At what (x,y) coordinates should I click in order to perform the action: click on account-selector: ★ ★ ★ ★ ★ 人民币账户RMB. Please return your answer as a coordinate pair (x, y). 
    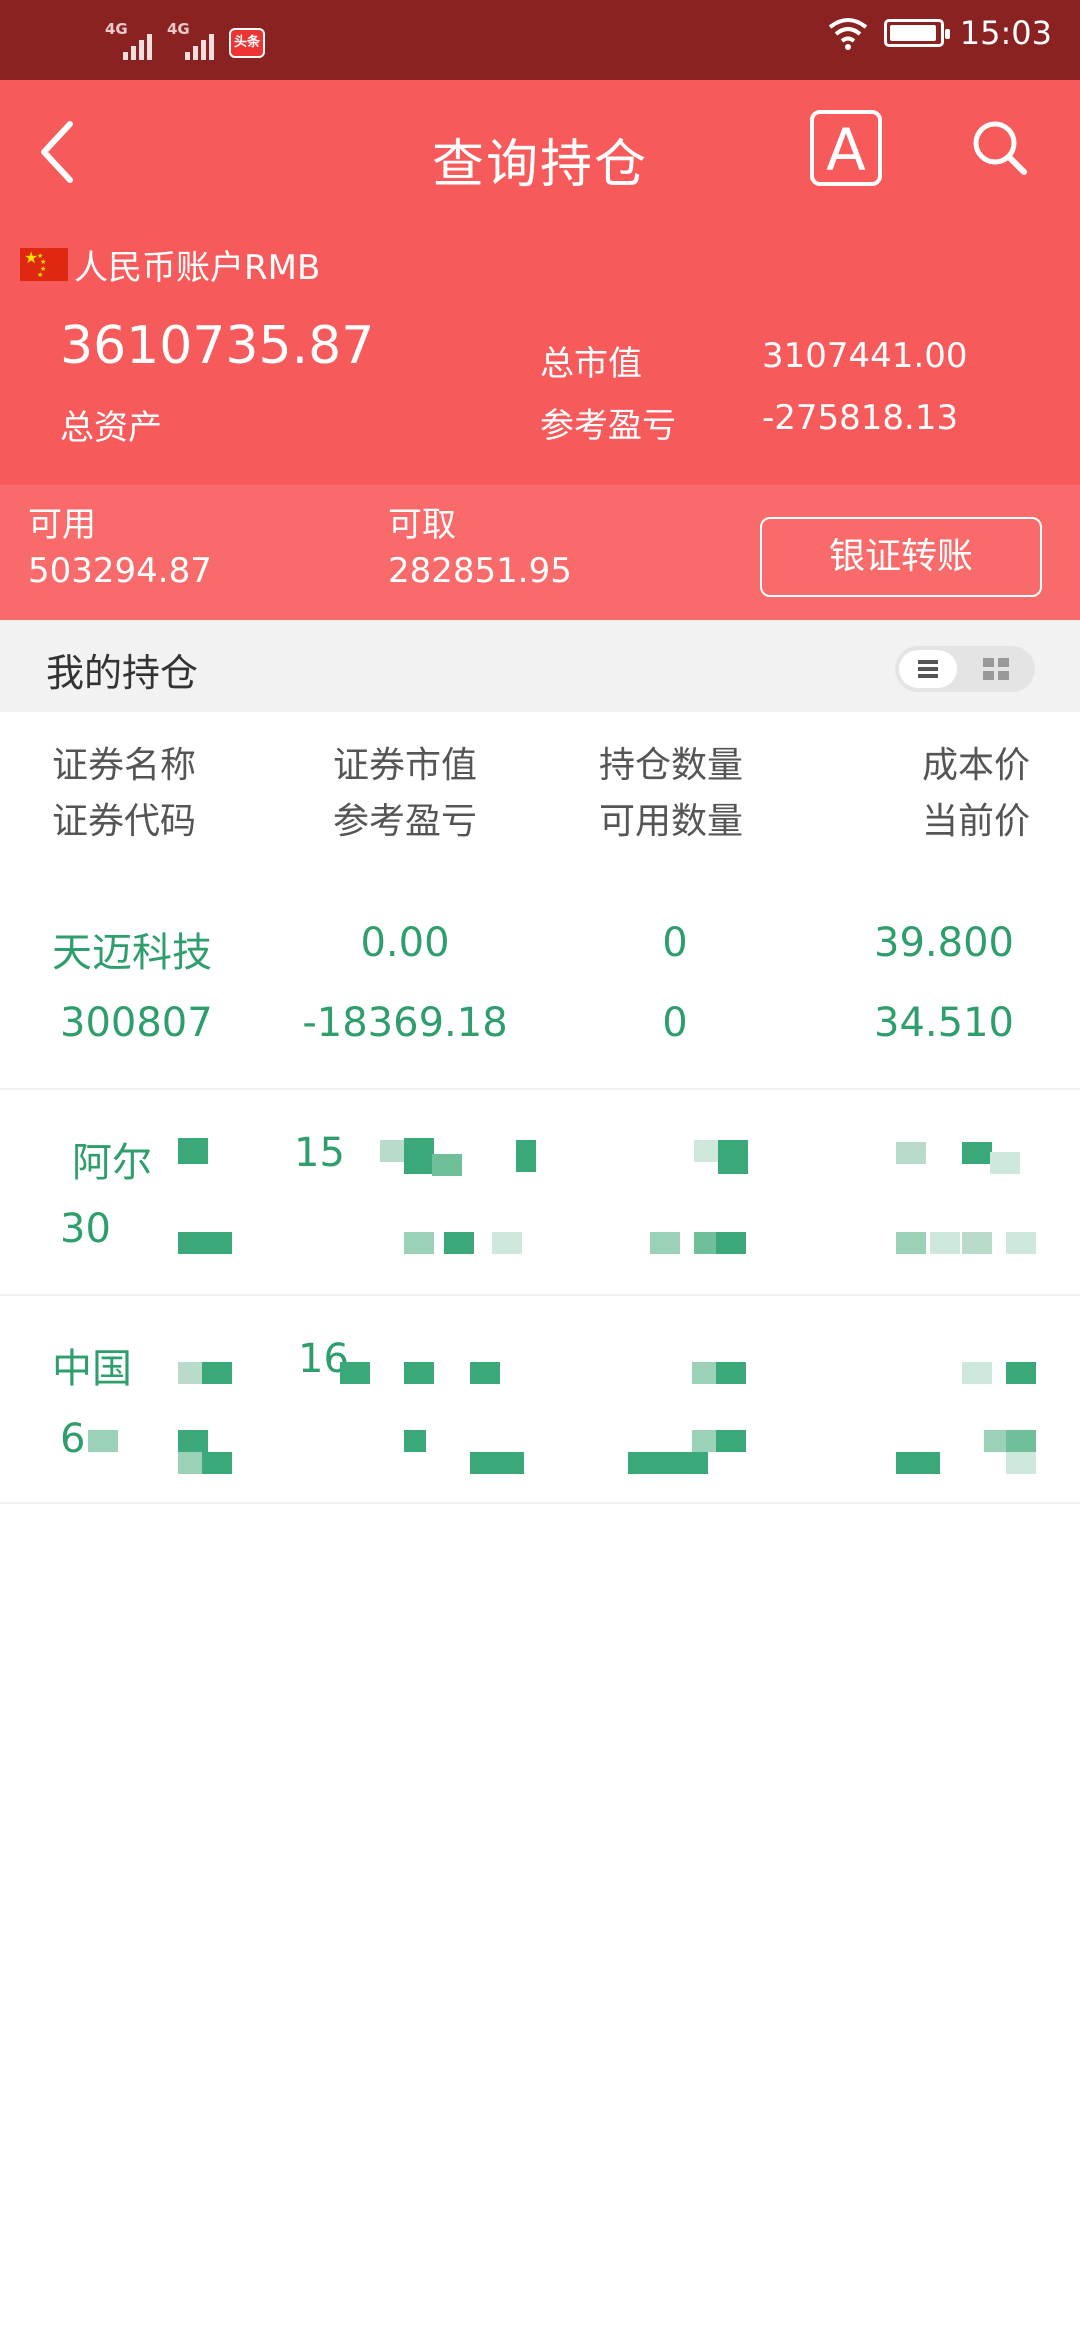
    Looking at the image, I should click on (170, 264).